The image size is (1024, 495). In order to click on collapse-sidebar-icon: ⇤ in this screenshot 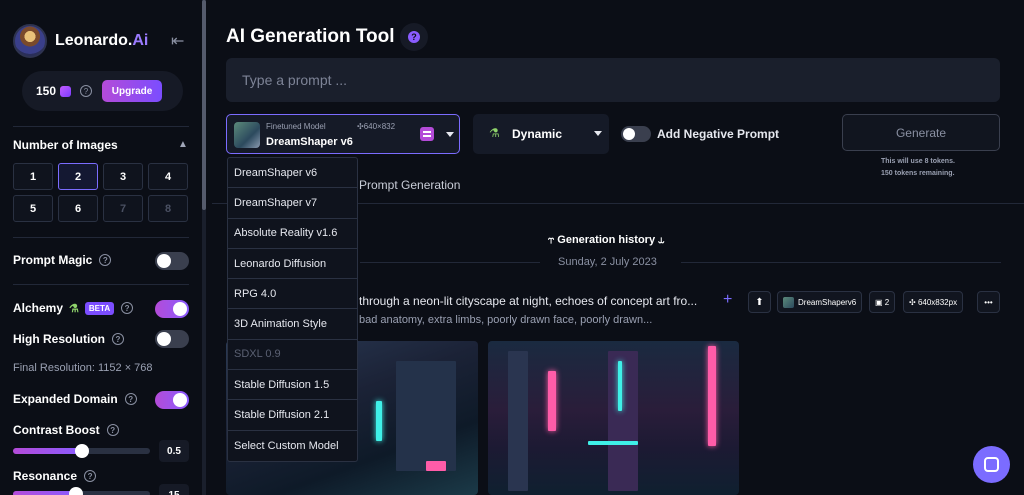, I will do `click(177, 41)`.